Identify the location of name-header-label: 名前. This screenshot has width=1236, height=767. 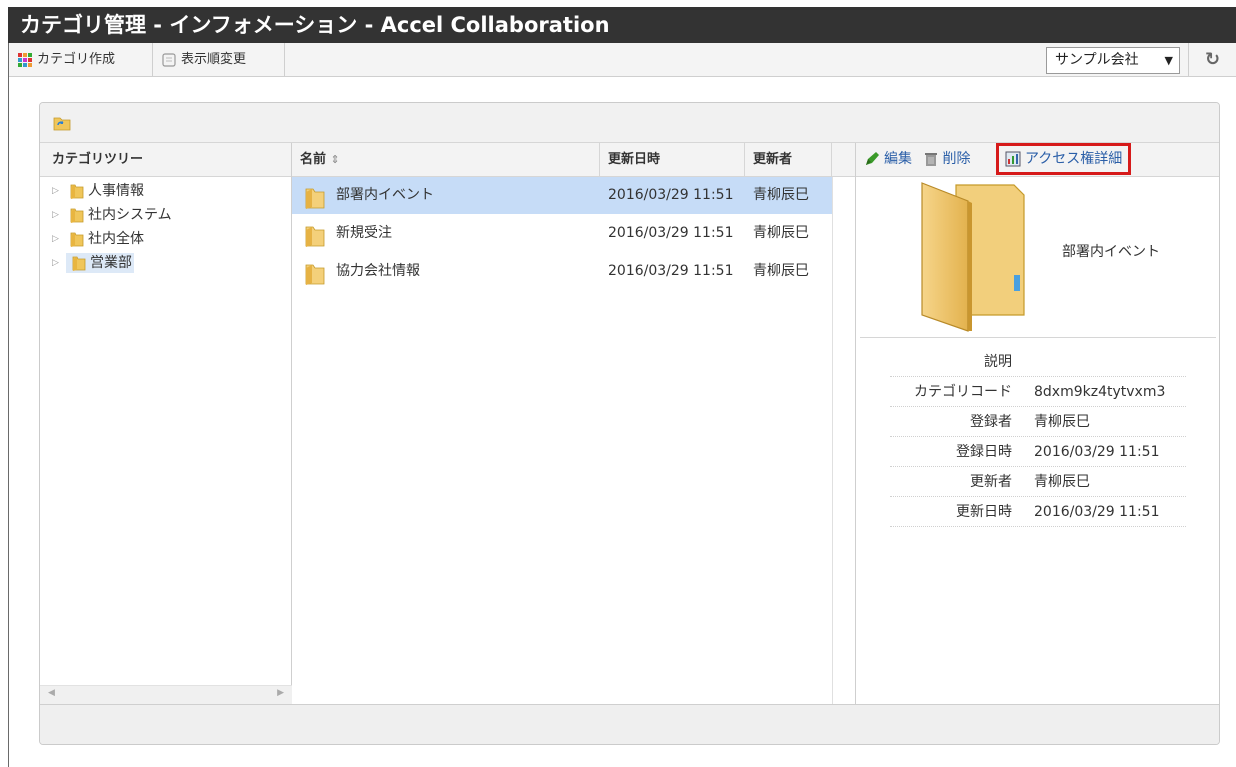
(313, 159).